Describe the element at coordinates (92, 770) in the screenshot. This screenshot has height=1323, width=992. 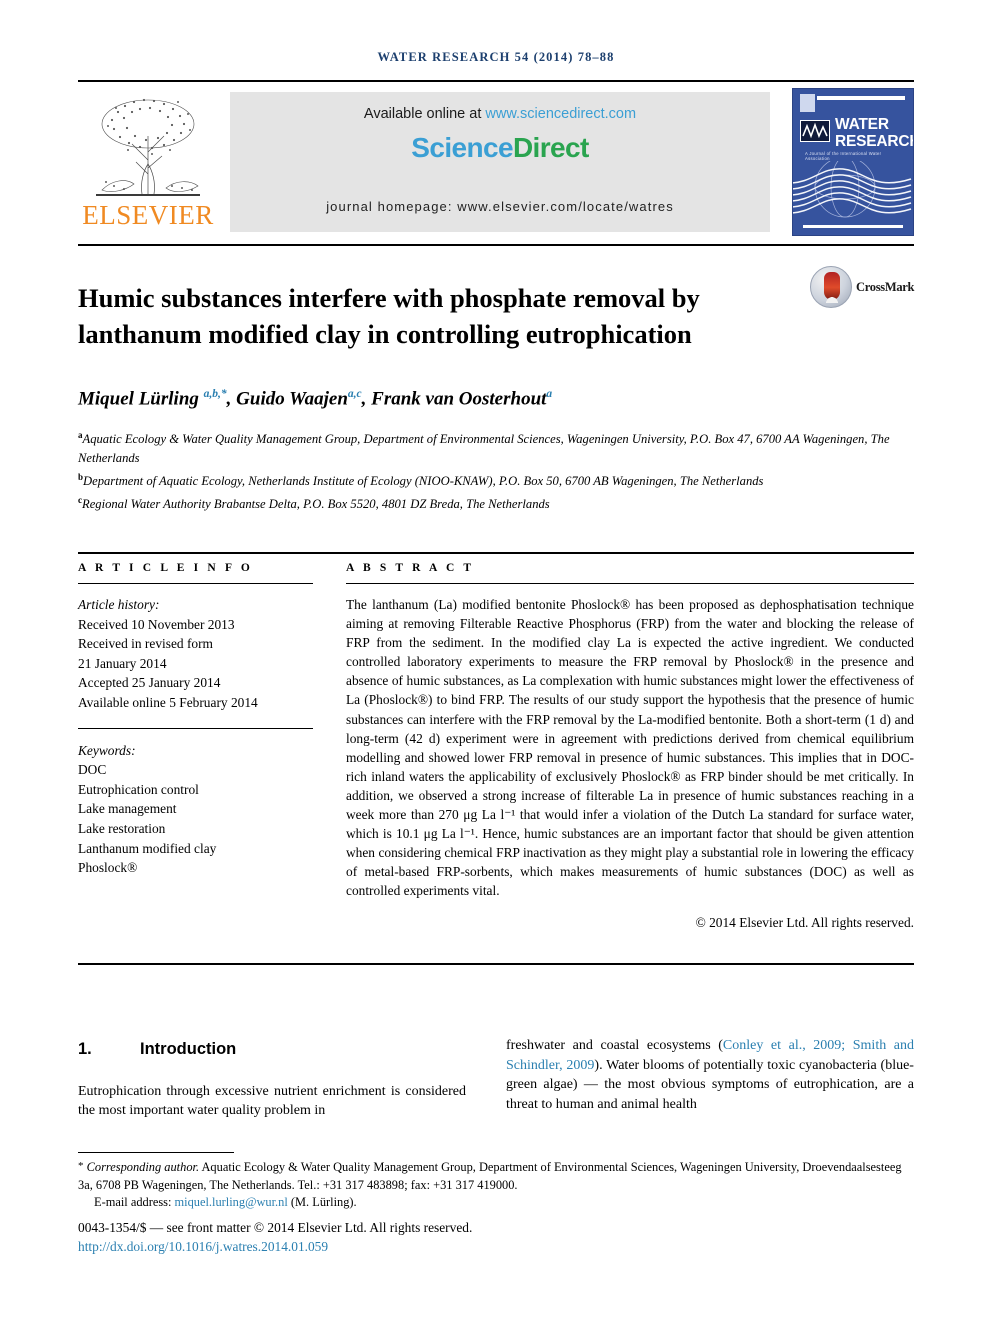
I see `keyword-item: DOC` at that location.